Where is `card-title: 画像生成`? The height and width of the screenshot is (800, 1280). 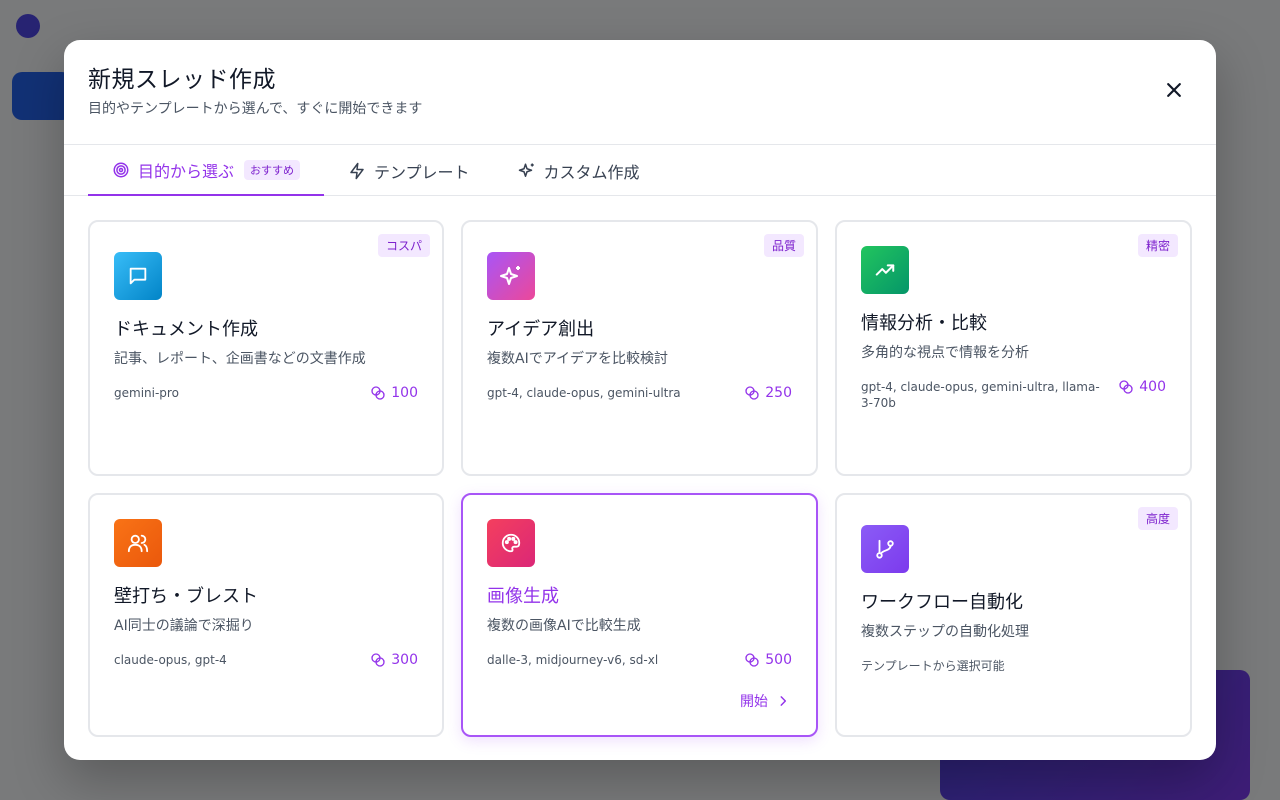 card-title: 画像生成 is located at coordinates (523, 596).